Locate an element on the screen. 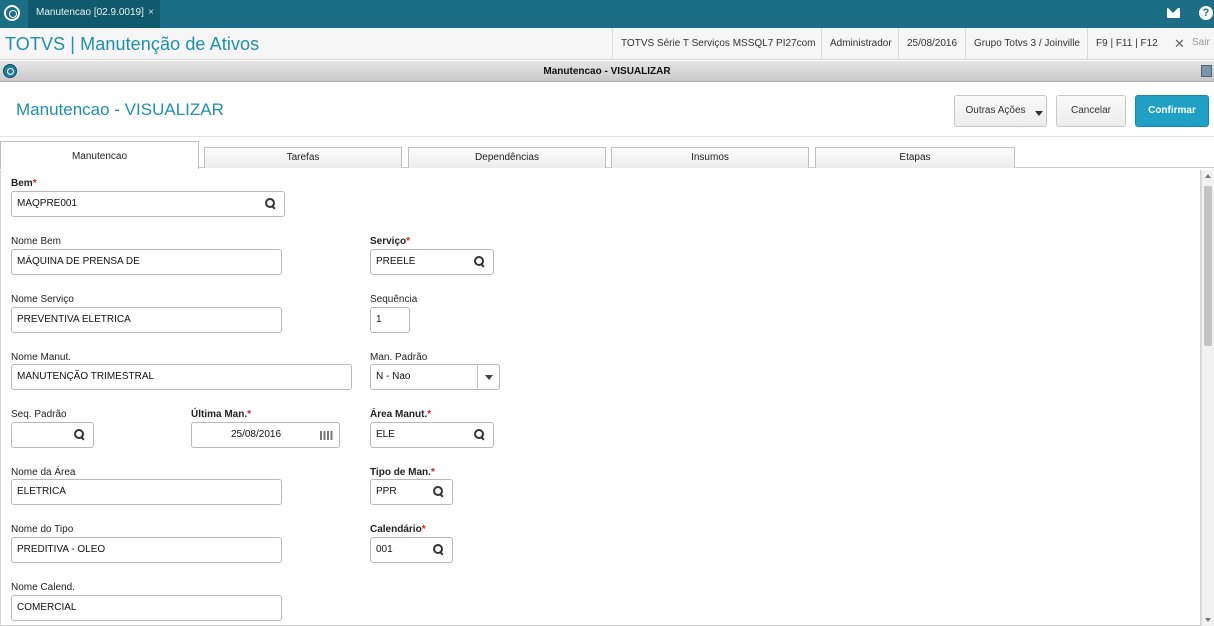  seq-padrao-label: Seq. Padrão is located at coordinates (39, 414).